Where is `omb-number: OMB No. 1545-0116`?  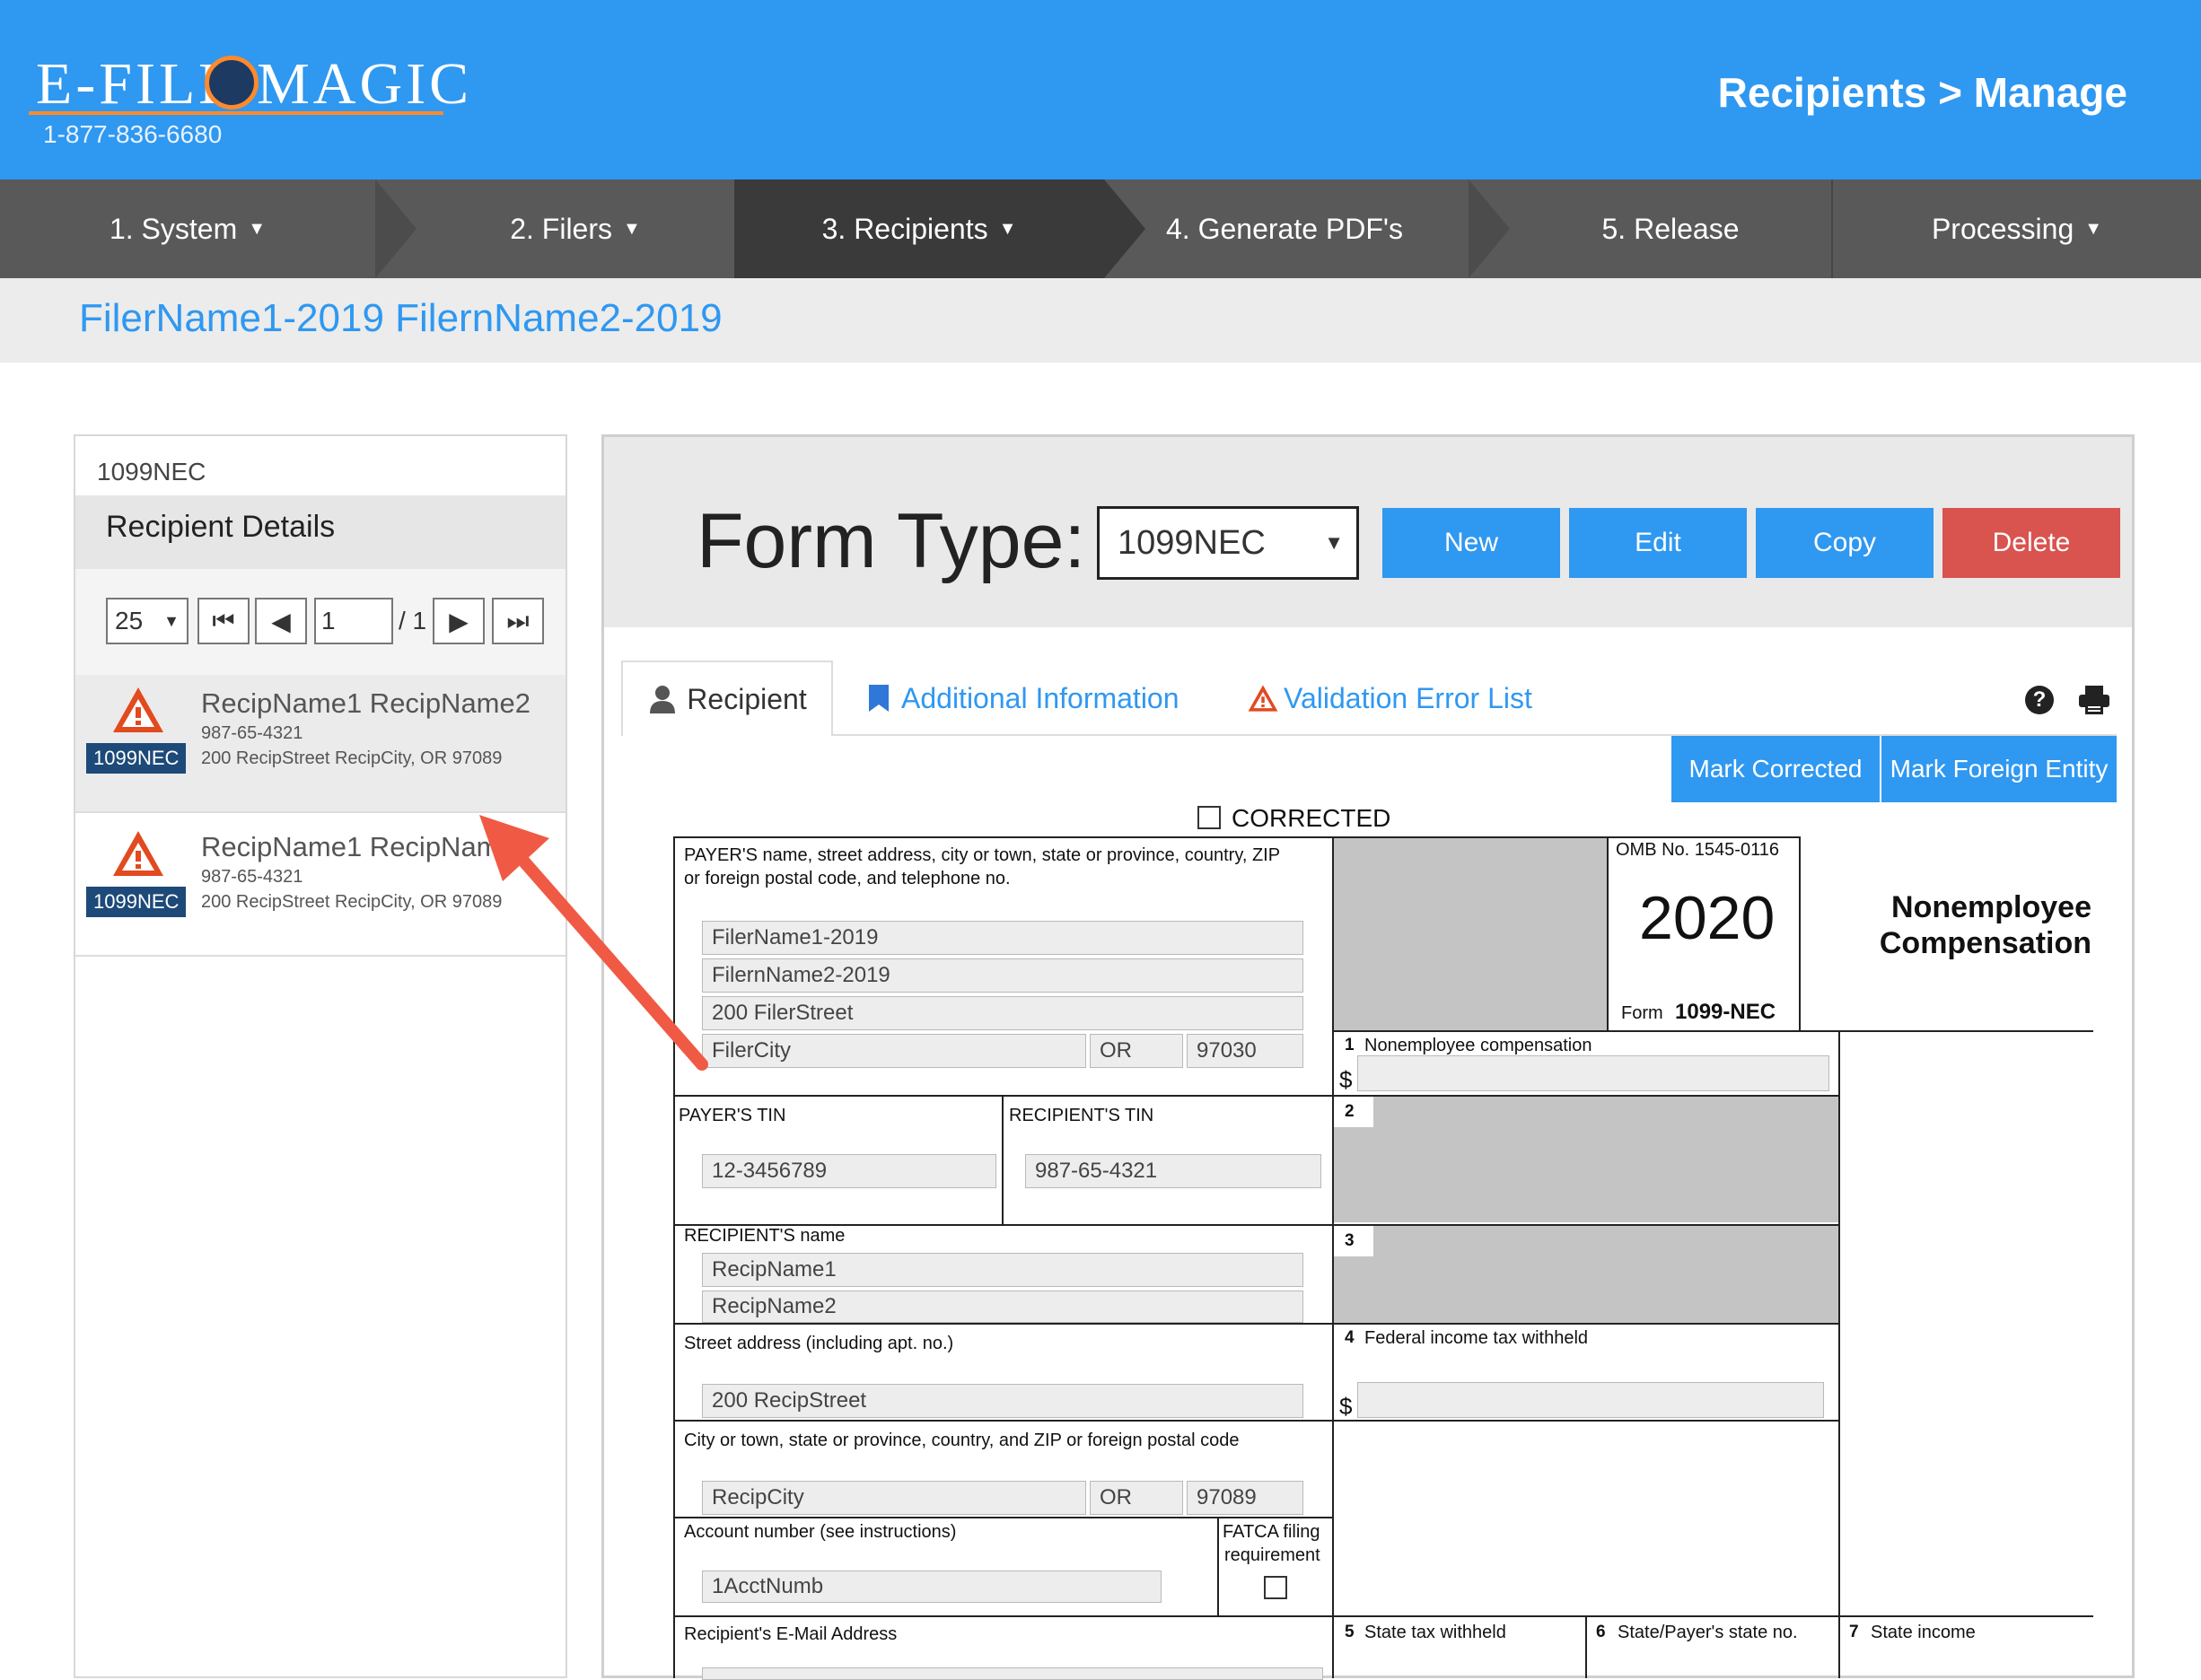
omb-number: OMB No. 1545-0116 is located at coordinates (1697, 850).